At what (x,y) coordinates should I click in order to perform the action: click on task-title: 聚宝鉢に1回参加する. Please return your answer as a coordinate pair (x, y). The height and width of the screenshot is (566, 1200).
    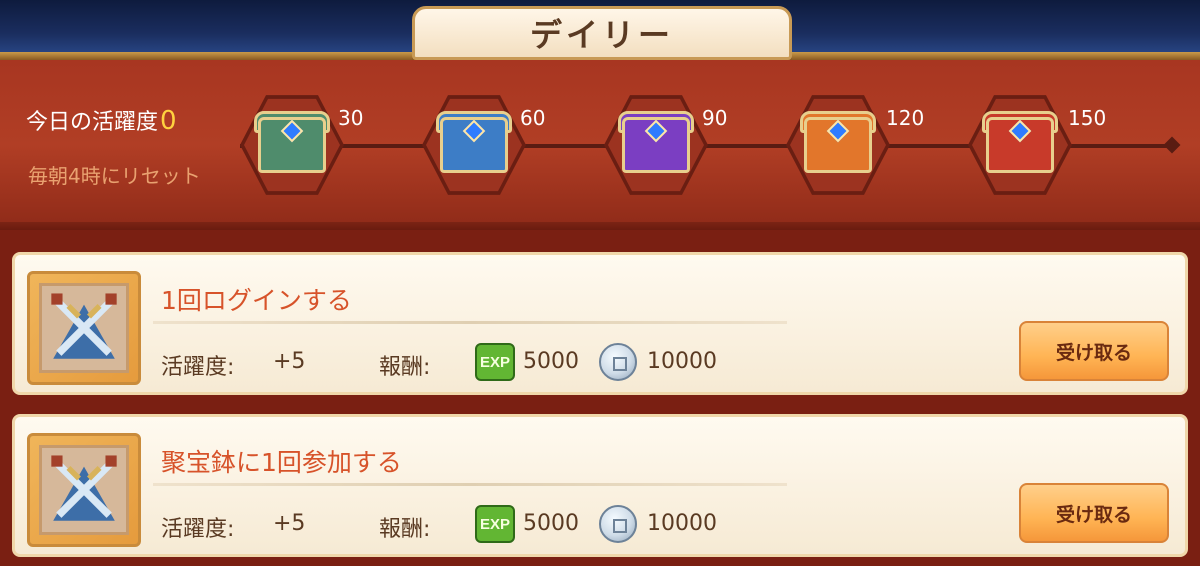
    Looking at the image, I should click on (281, 462).